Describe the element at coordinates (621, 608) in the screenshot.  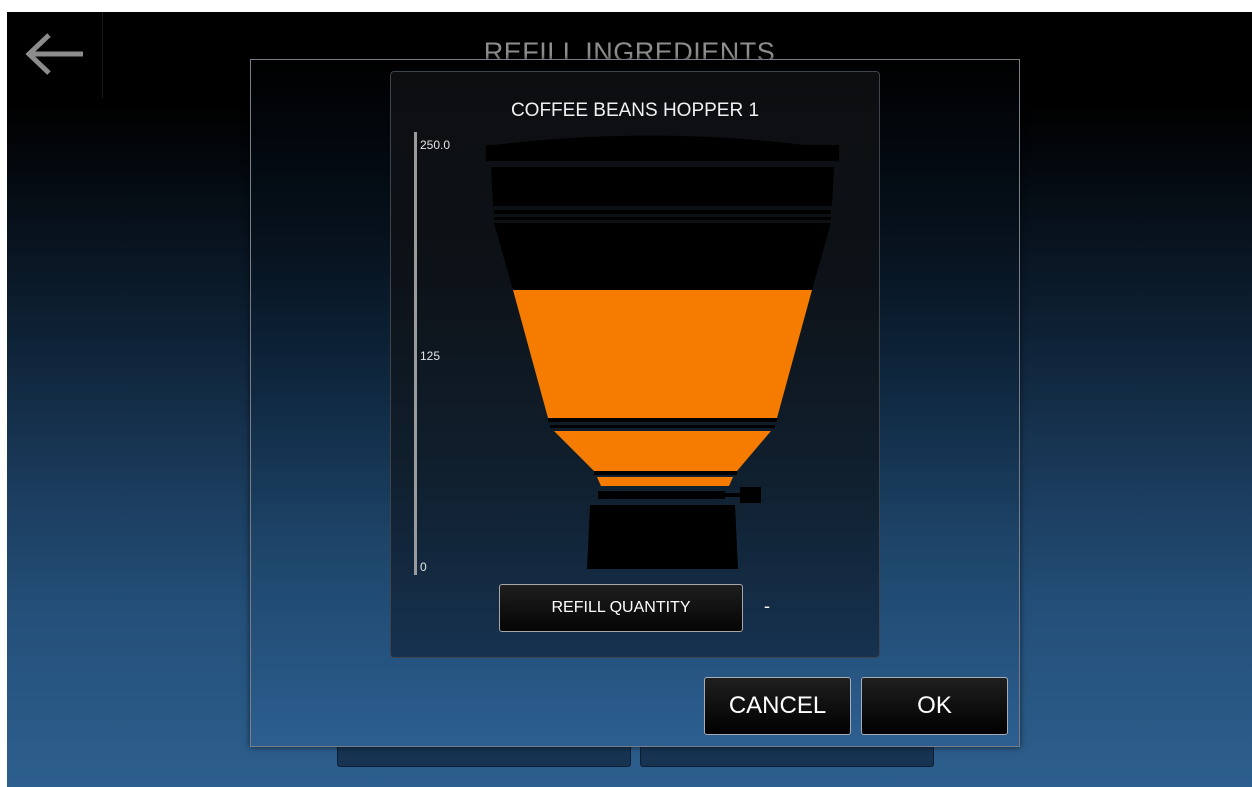
I see `refill-quantity-button: REFILL QUANTITY` at that location.